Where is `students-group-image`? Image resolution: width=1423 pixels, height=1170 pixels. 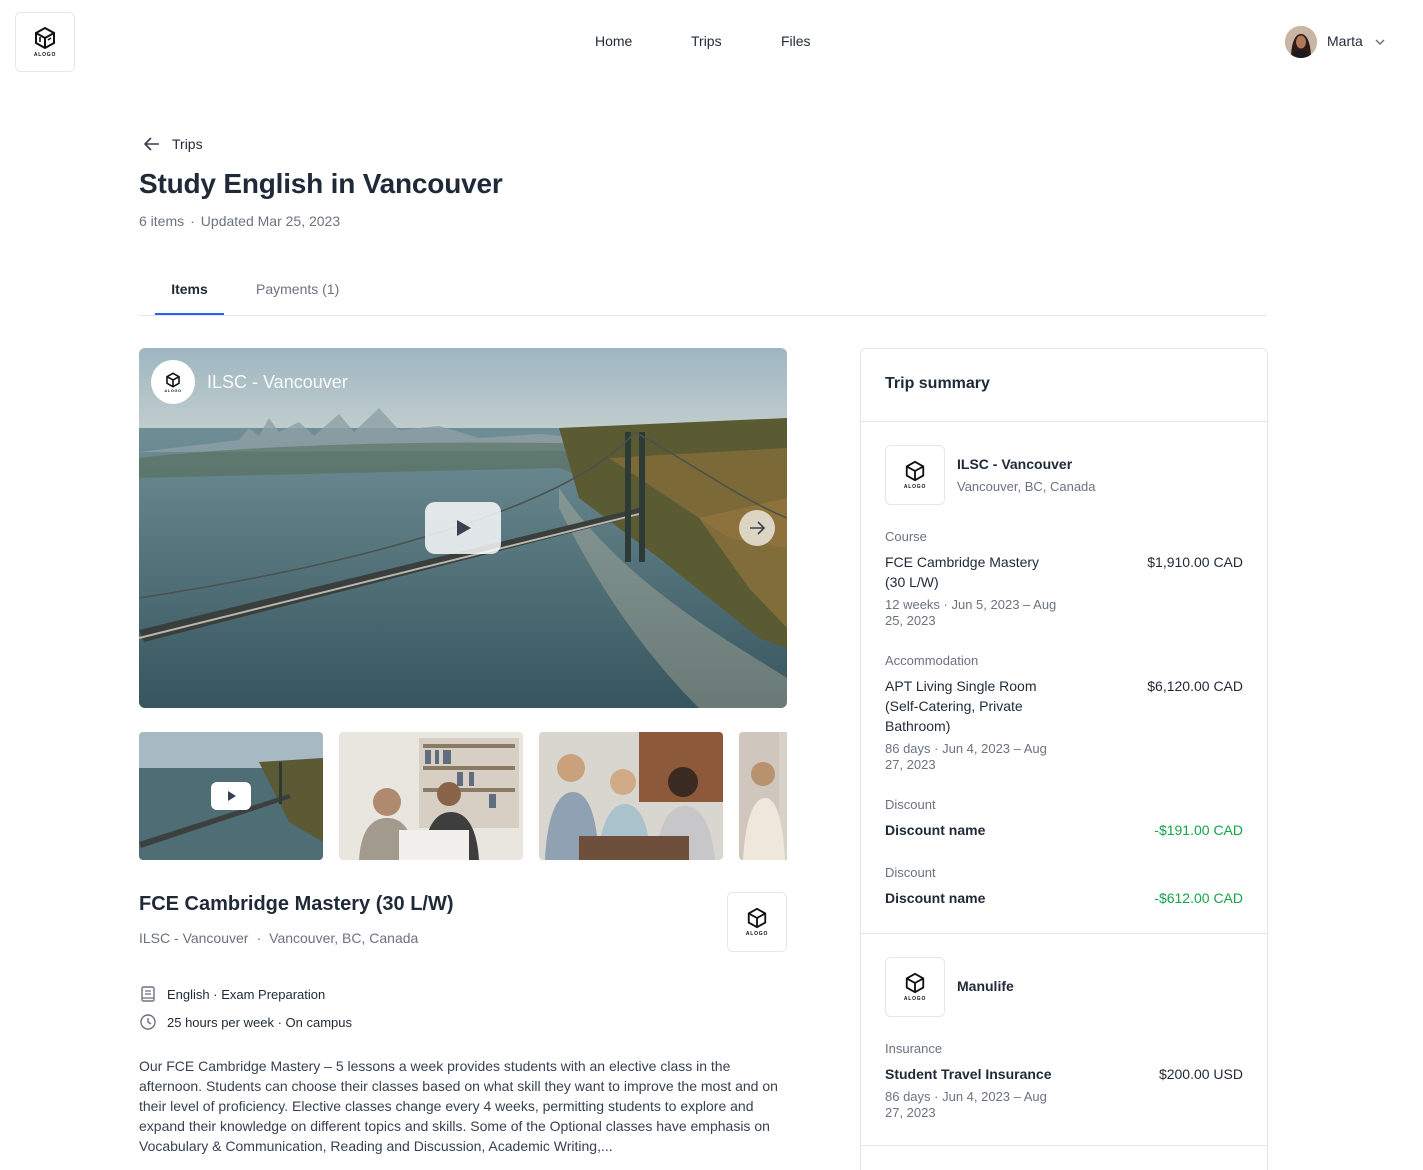 students-group-image is located at coordinates (631, 796).